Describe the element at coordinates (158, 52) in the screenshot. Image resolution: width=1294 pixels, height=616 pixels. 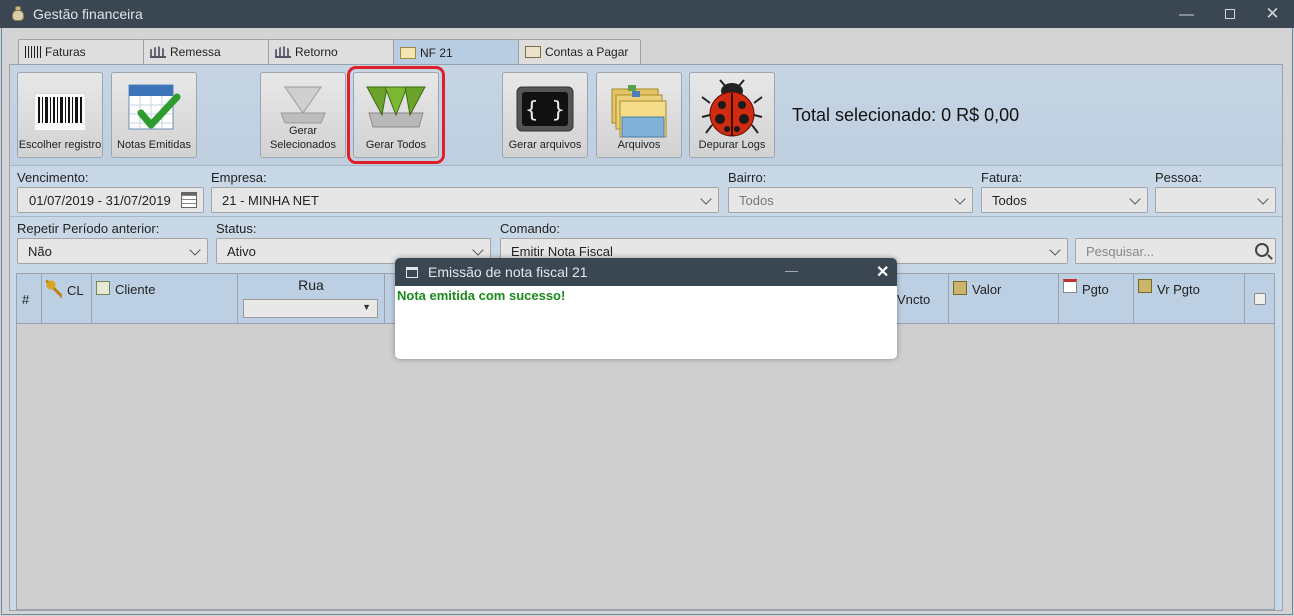
I see `bank-icon` at that location.